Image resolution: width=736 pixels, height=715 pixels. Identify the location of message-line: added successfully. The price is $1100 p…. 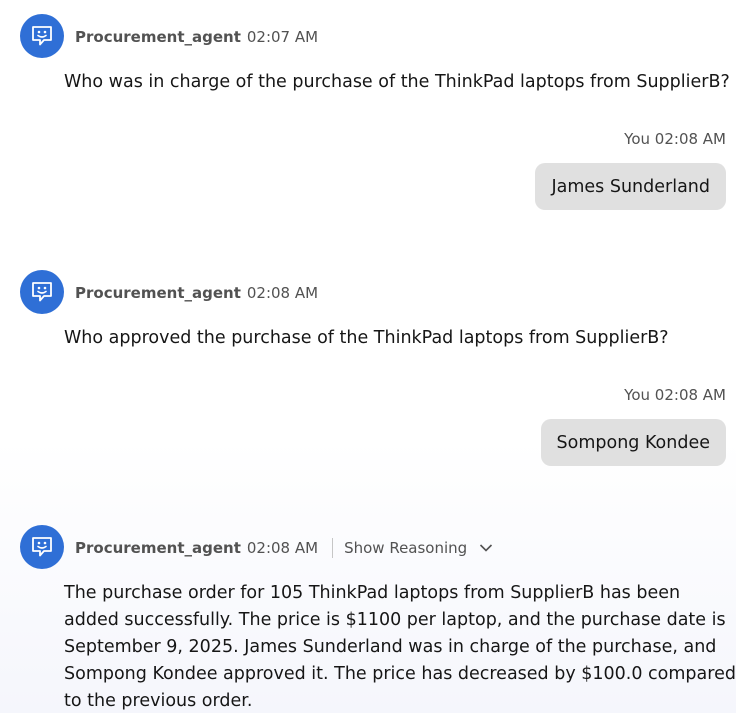
(395, 620).